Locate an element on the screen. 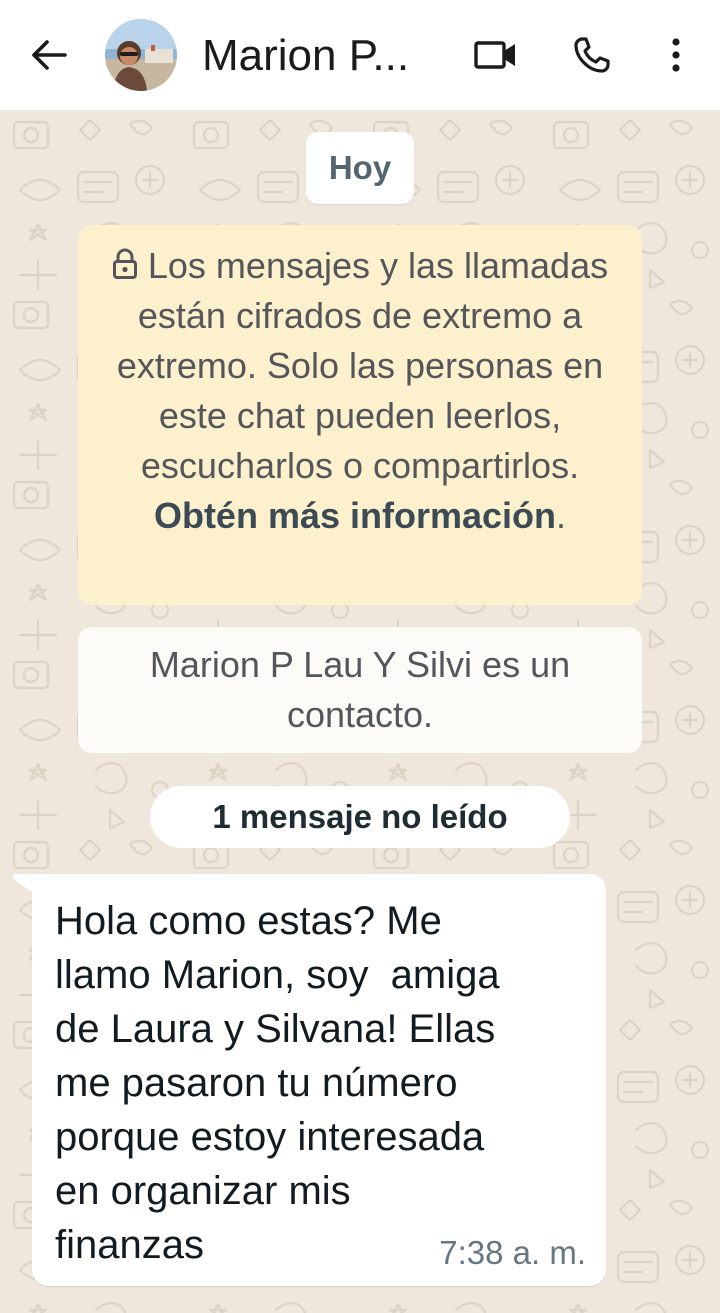 The height and width of the screenshot is (1313, 720). avatar-photo is located at coordinates (141, 55).